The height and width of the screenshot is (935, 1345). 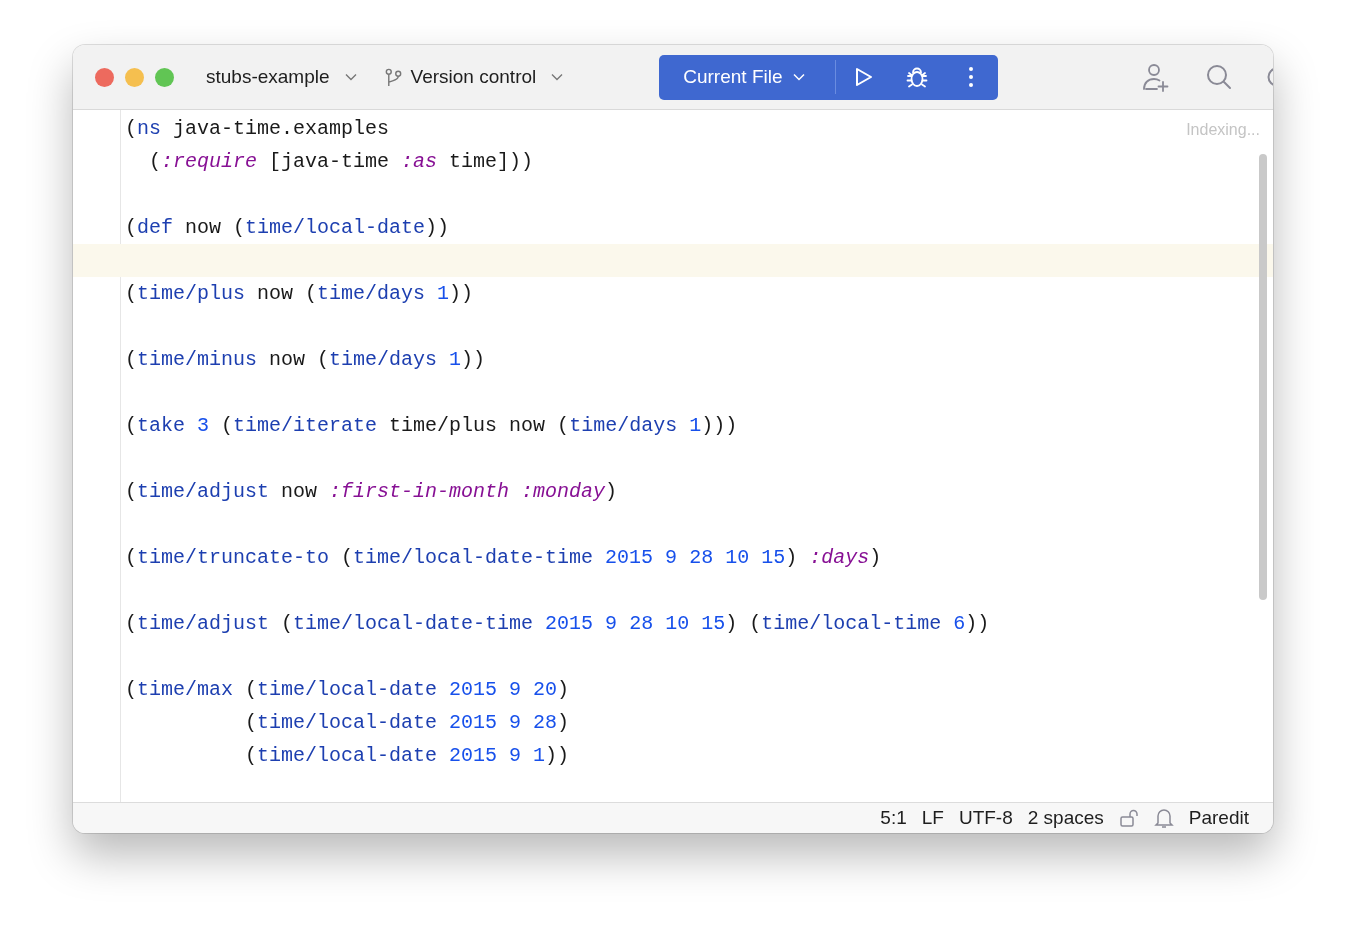 What do you see at coordinates (1163, 818) in the screenshot?
I see `bell-icon` at bounding box center [1163, 818].